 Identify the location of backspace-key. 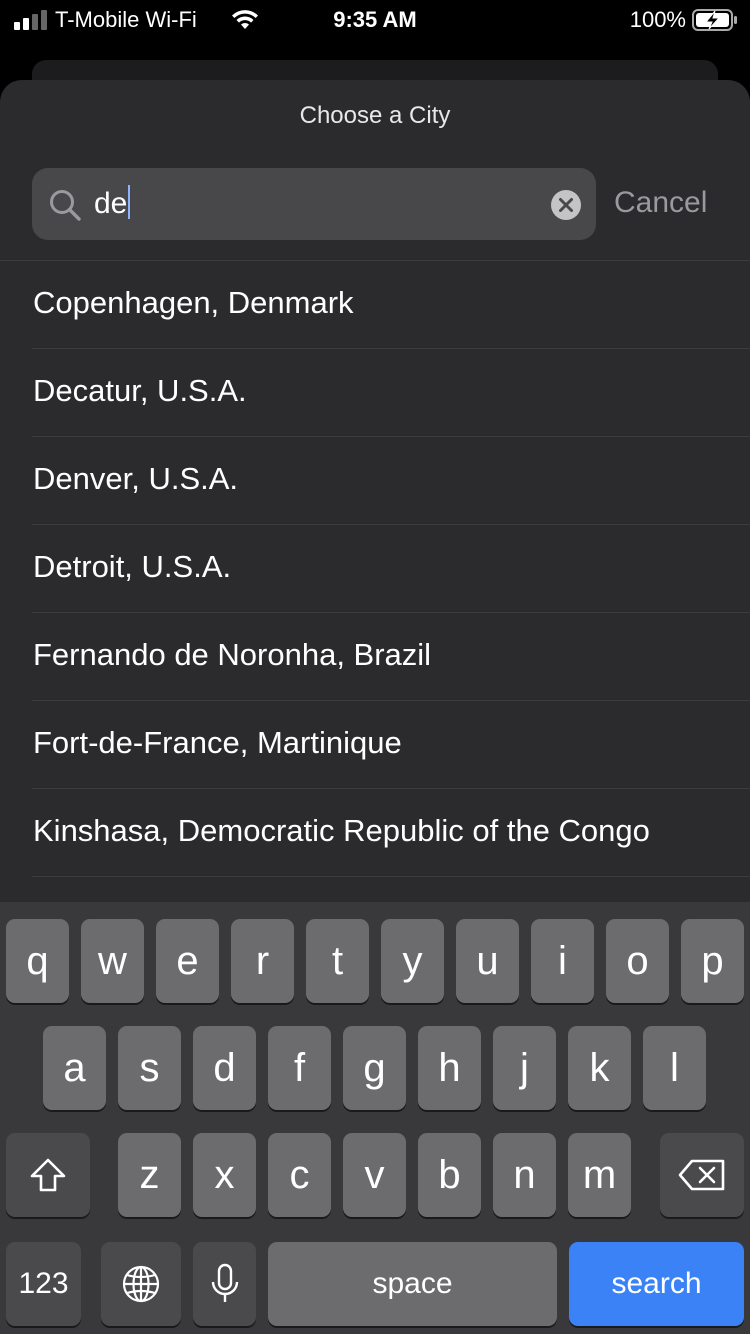
(702, 1175).